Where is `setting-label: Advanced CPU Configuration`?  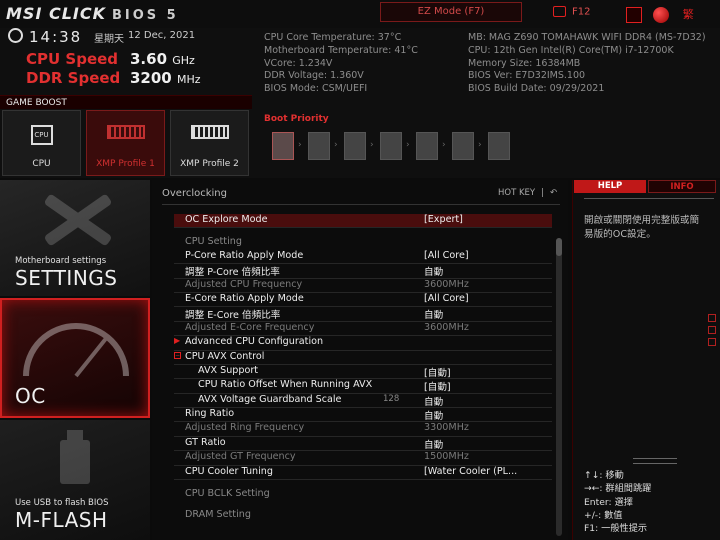
setting-label: Advanced CPU Configuration is located at coordinates (254, 342).